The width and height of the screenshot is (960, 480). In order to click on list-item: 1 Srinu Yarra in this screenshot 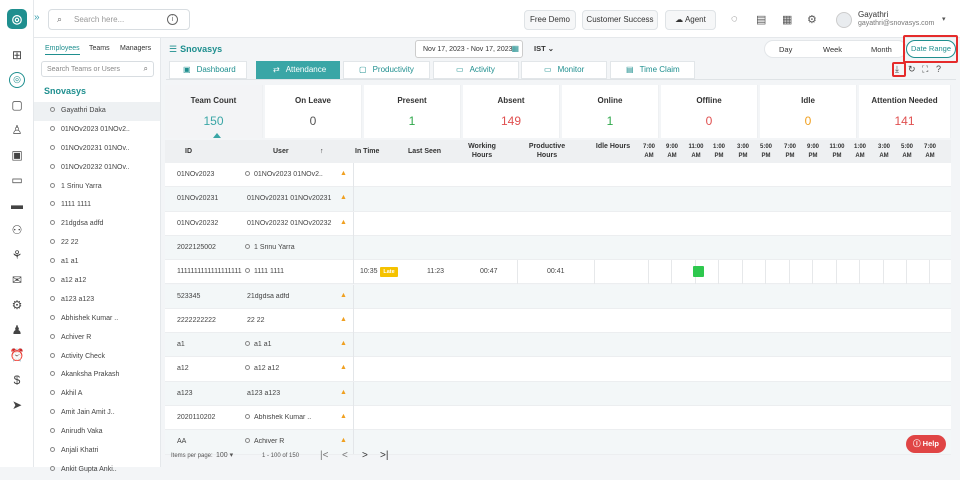, I will do `click(97, 187)`.